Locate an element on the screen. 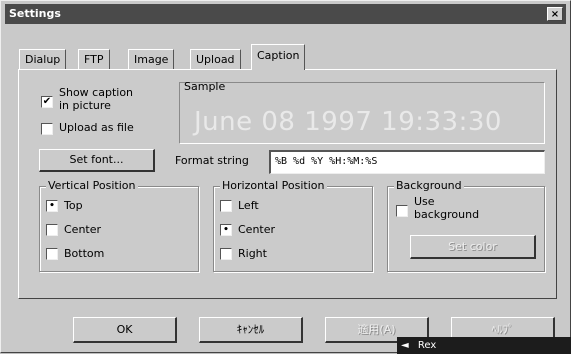  taskbar-popup: ◄ Rex is located at coordinates (484, 345).